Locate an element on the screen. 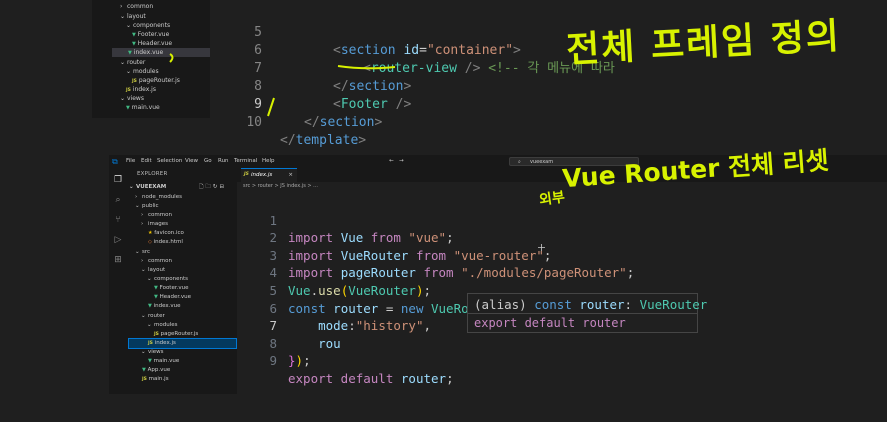 This screenshot has width=887, height=422. menu-selection: Selection is located at coordinates (169, 161).